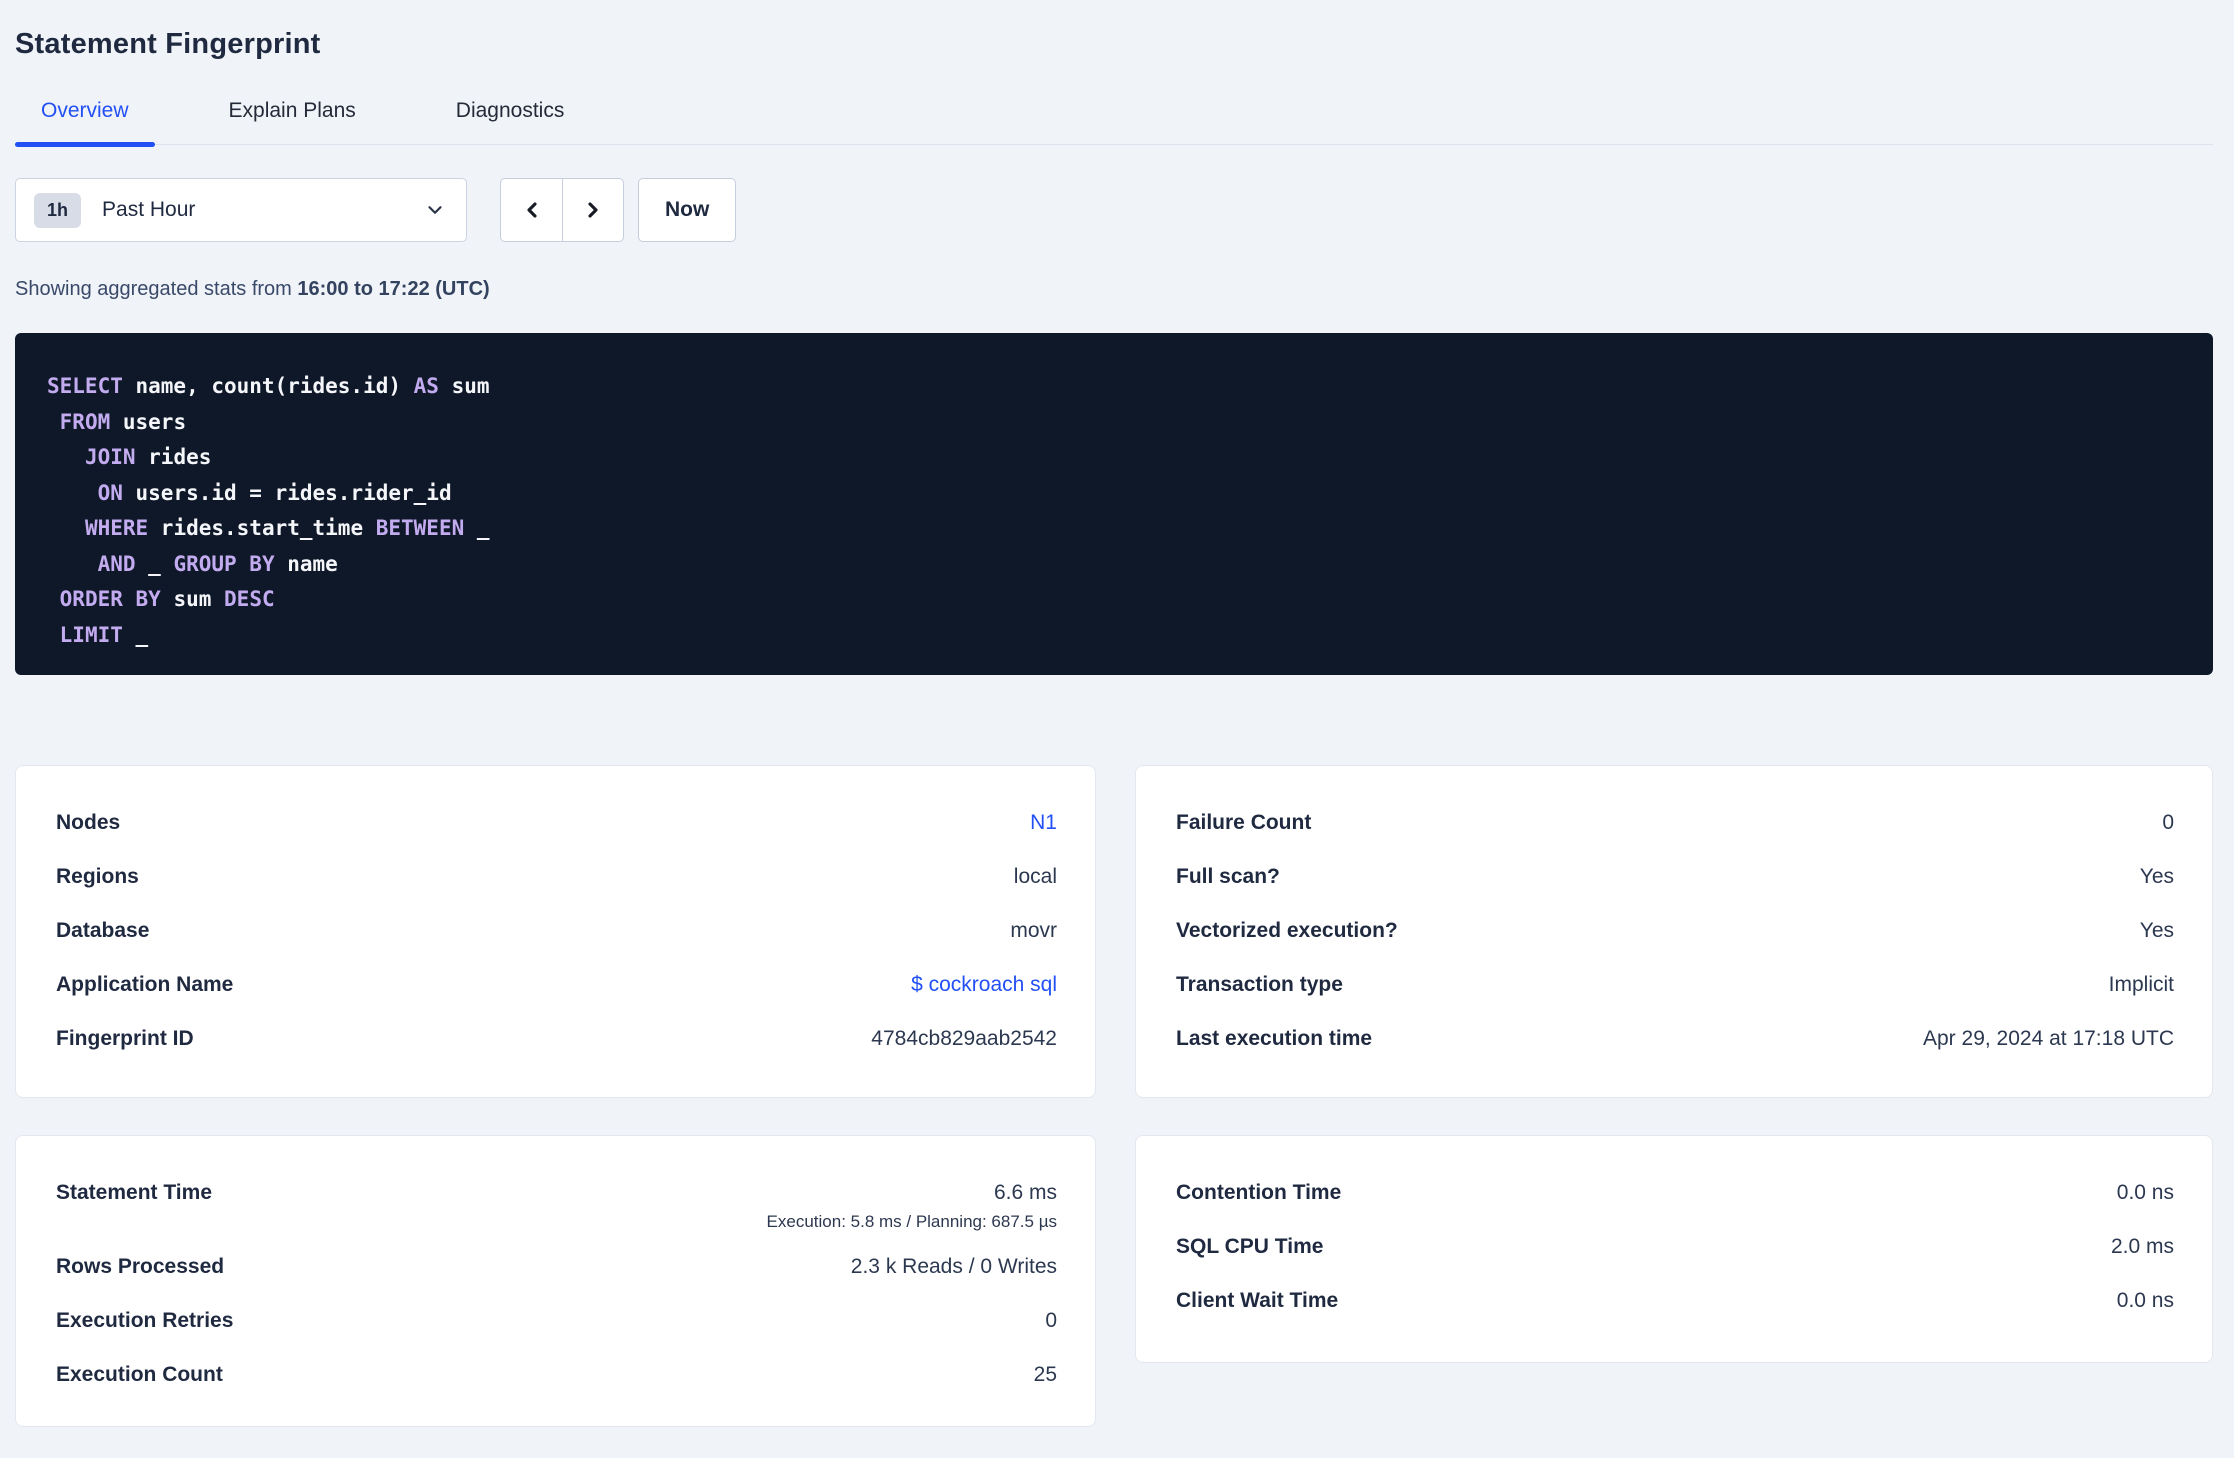 The height and width of the screenshot is (1458, 2234). I want to click on info-row-application-name: Application Name $ cockroach sql, so click(556, 985).